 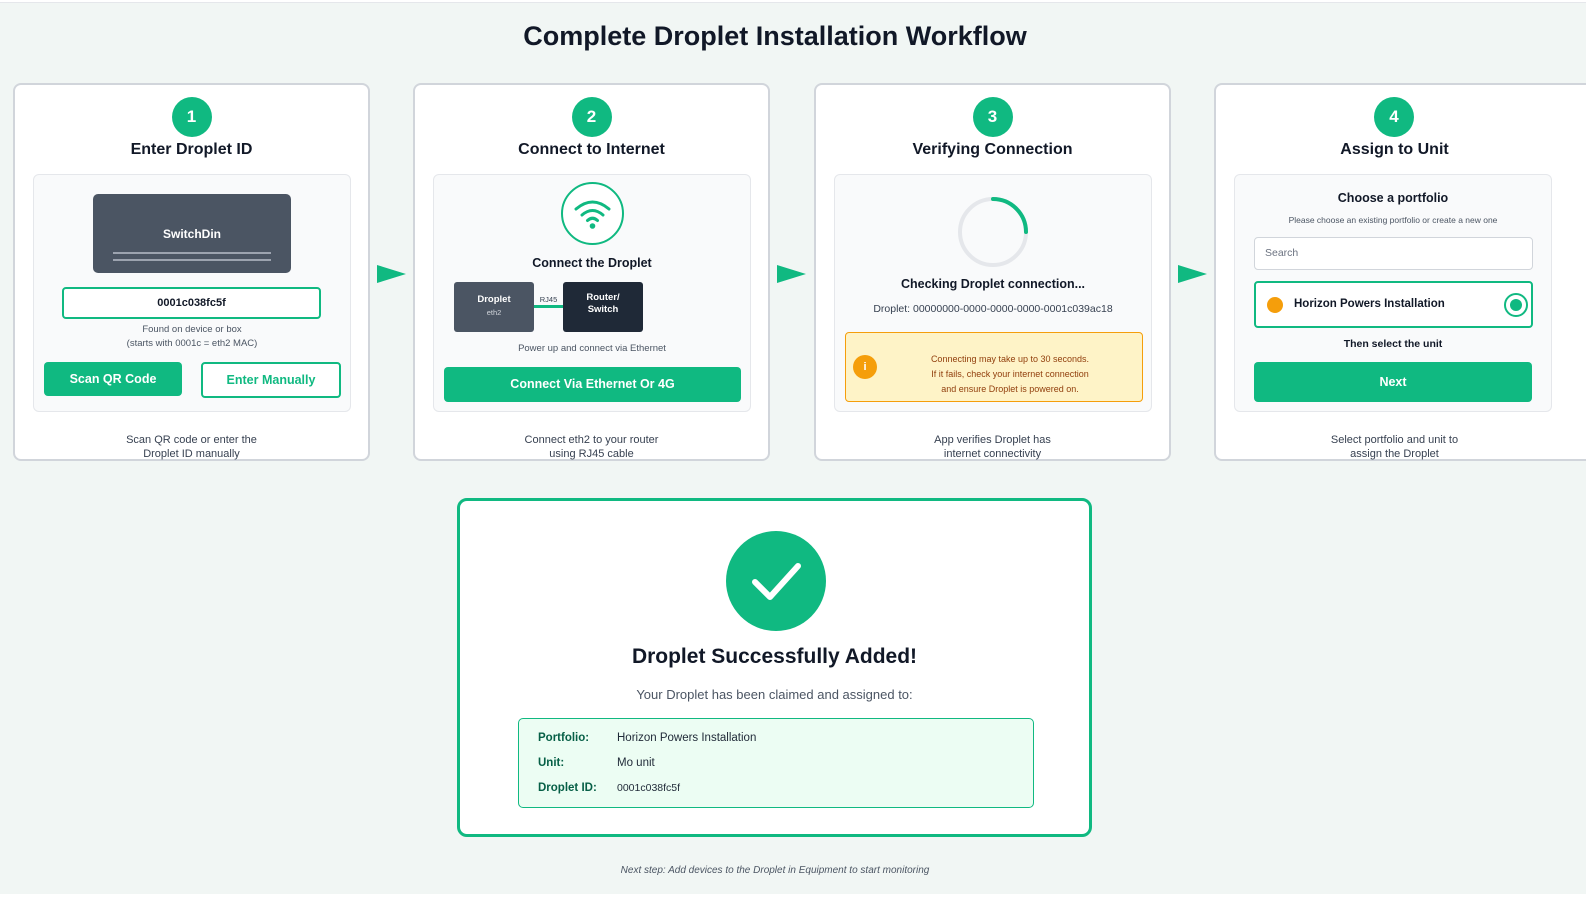 I want to click on droplet-box: Droplet eth2, so click(x=494, y=307).